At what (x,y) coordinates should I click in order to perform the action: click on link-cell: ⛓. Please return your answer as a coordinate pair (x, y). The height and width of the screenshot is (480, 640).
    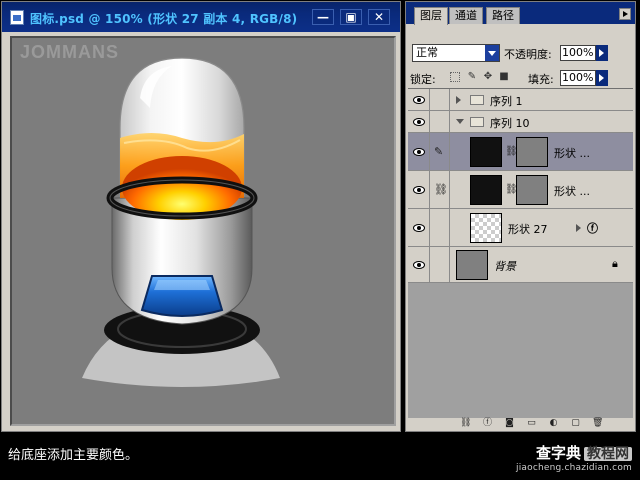
    Looking at the image, I should click on (440, 189).